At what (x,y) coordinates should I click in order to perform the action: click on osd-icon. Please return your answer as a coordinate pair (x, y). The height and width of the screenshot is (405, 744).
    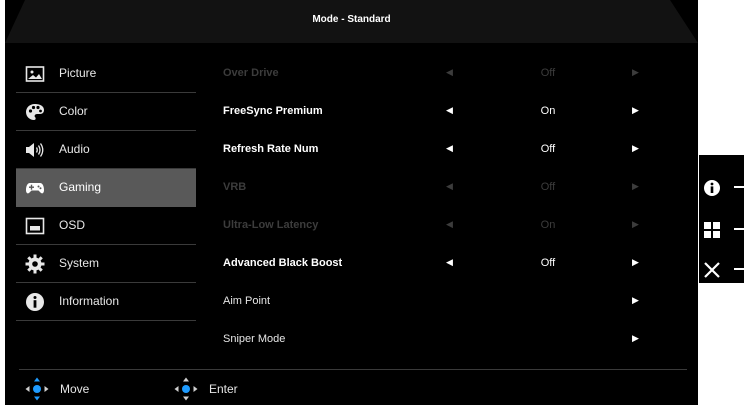
    Looking at the image, I should click on (35, 226).